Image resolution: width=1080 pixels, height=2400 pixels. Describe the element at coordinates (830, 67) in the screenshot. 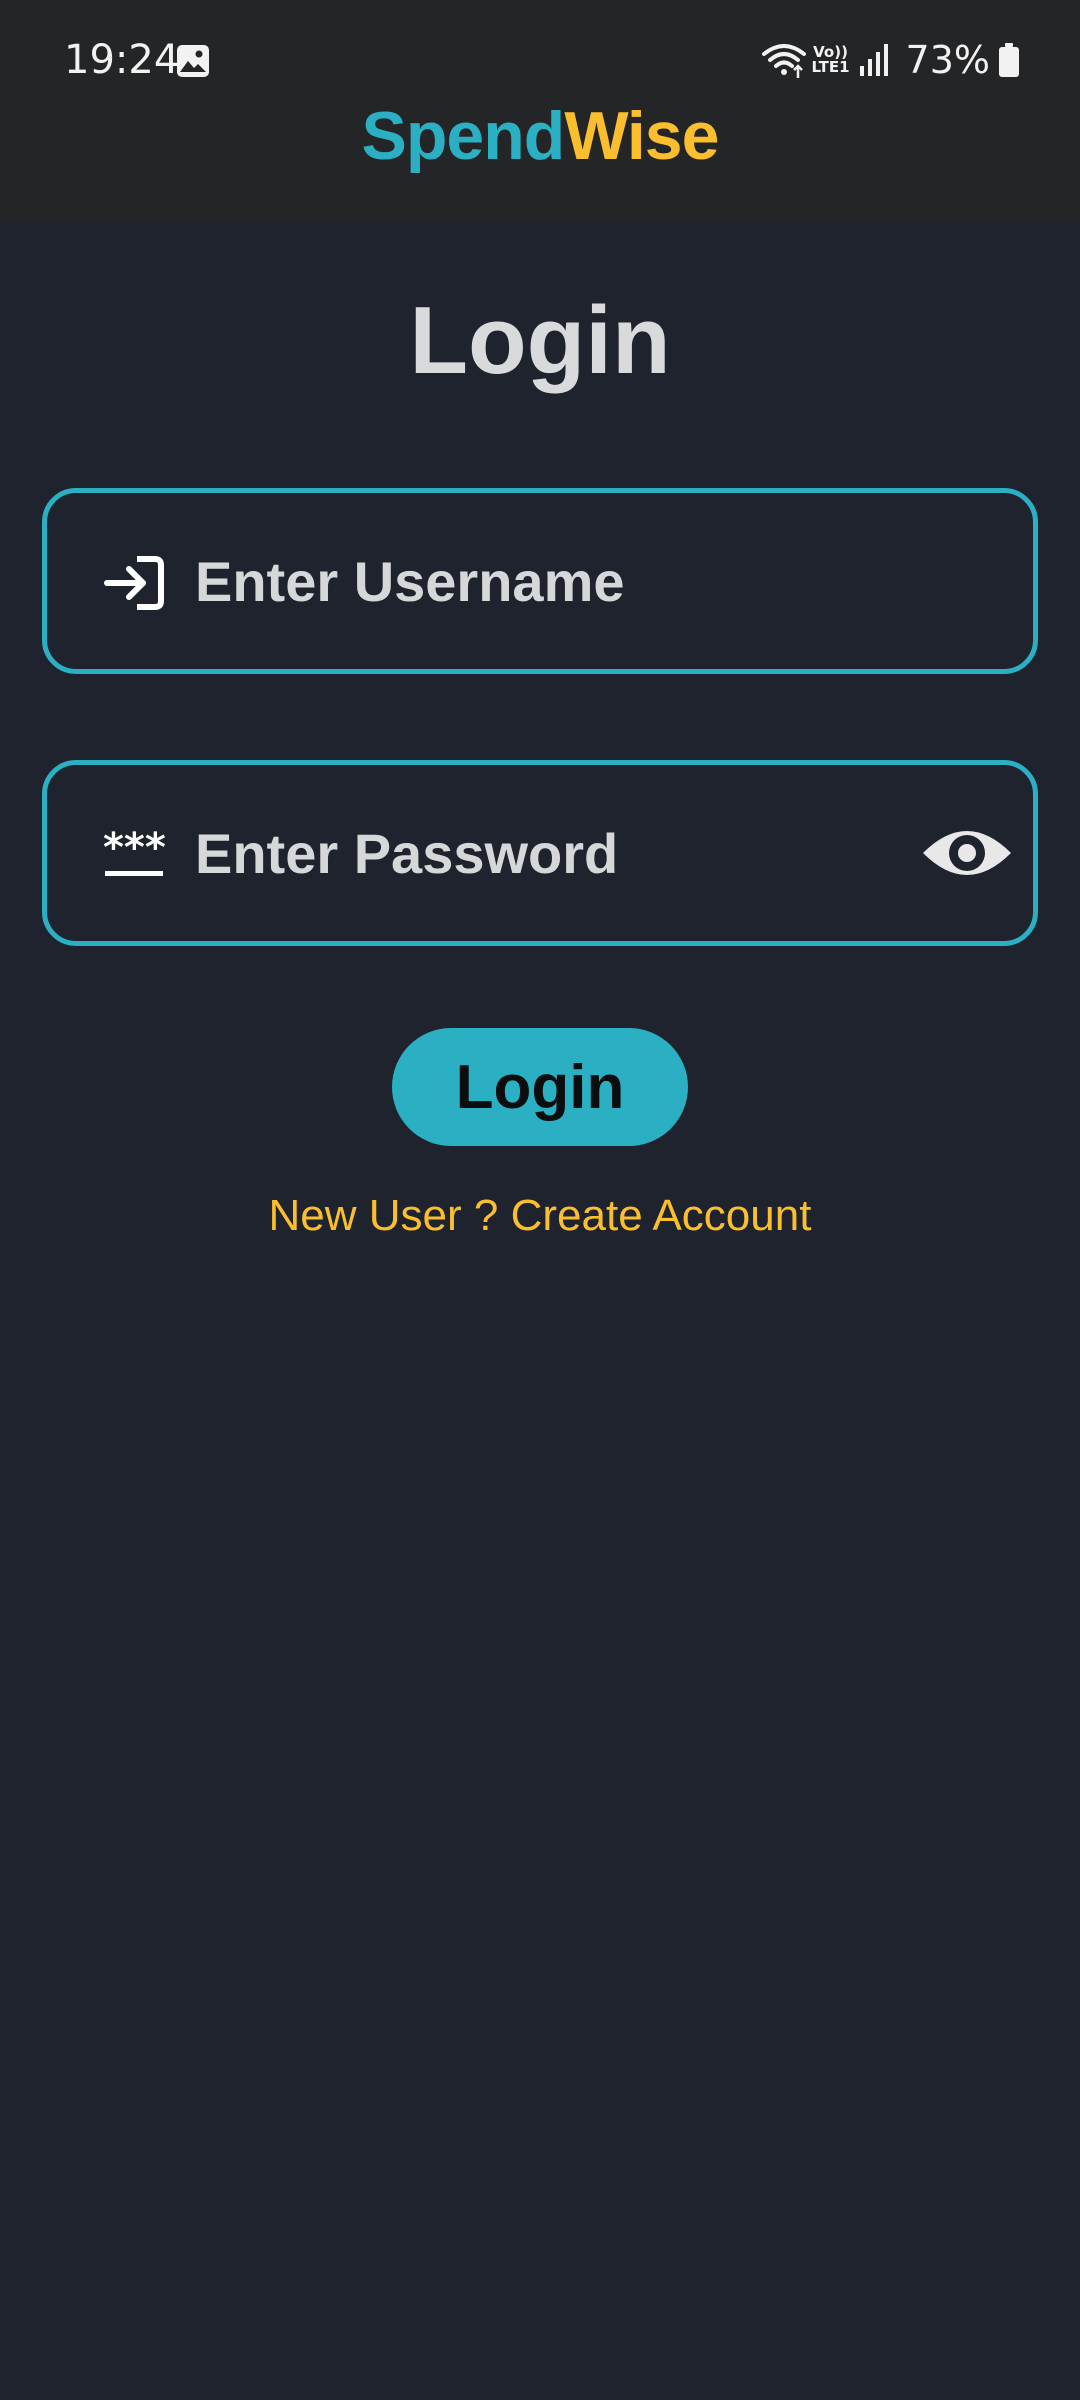

I see `network-label-bottom: LTE1` at that location.